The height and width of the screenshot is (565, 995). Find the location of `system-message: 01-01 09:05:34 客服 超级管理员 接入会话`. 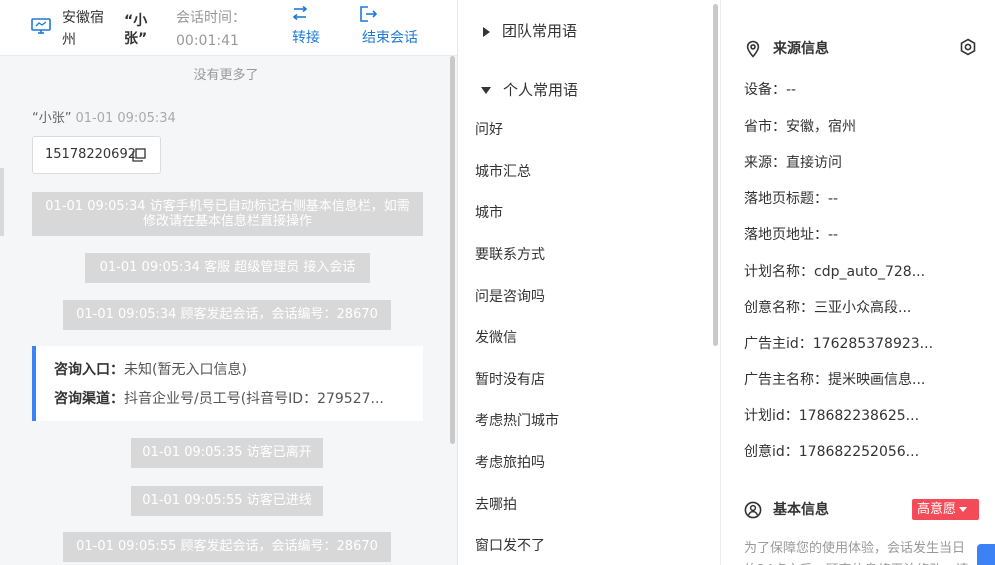

system-message: 01-01 09:05:34 客服 超级管理员 接入会话 is located at coordinates (227, 268).